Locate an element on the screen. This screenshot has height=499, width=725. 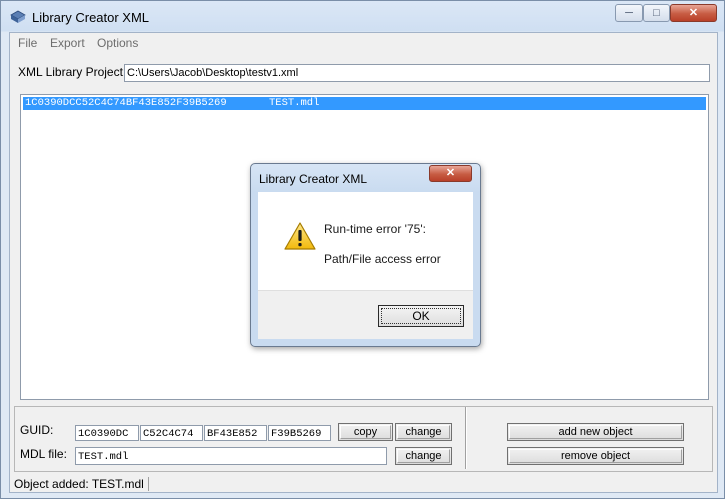
maximize-button: □ is located at coordinates (656, 13).